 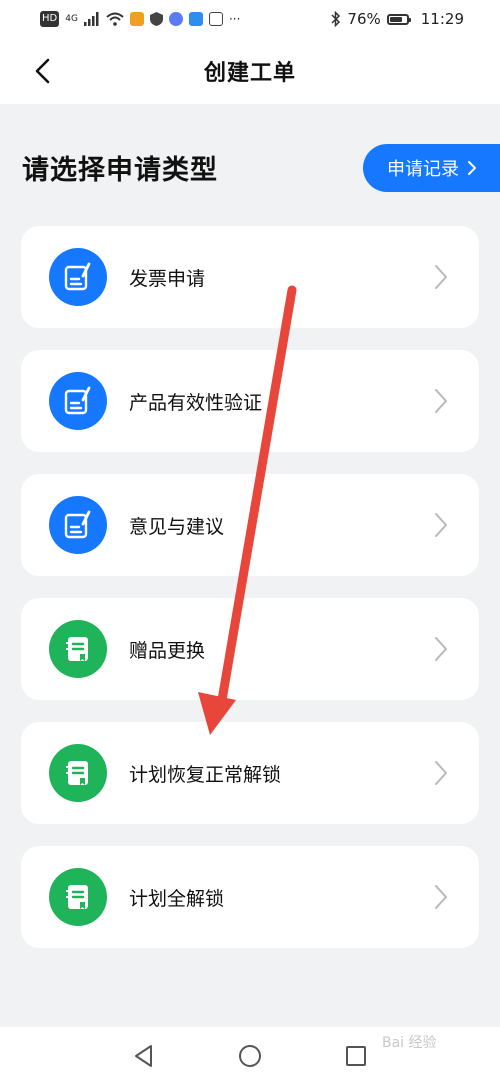 What do you see at coordinates (177, 898) in the screenshot?
I see `item-label: 计划全解锁` at bounding box center [177, 898].